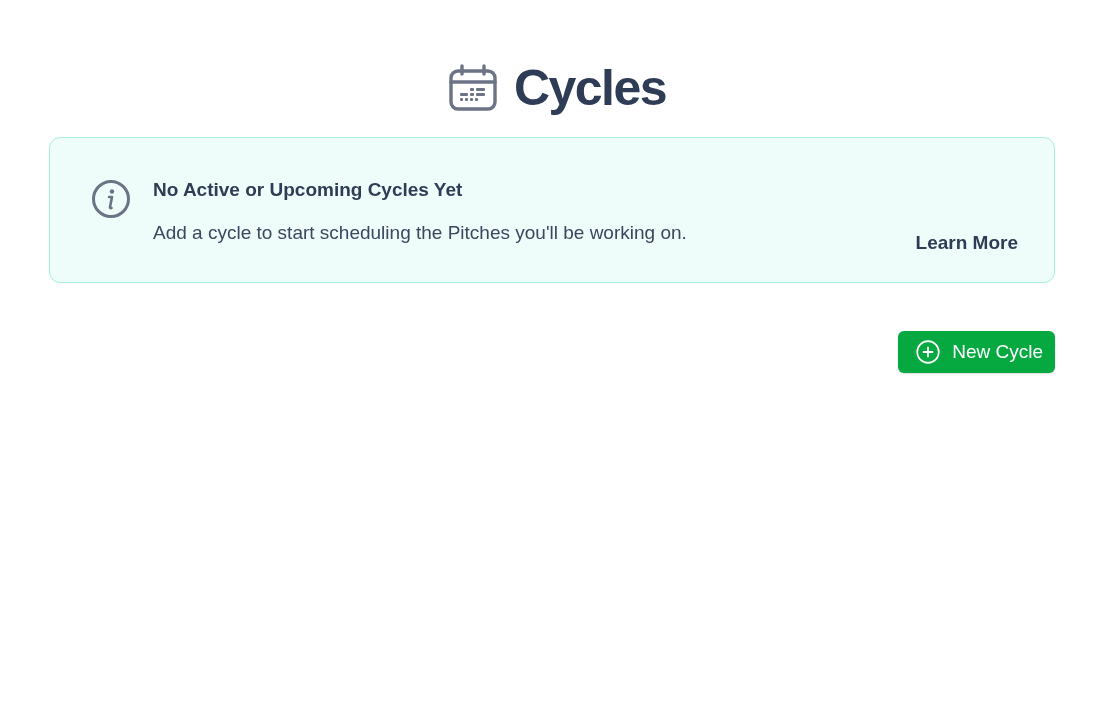  Describe the element at coordinates (420, 233) in the screenshot. I see `banner-message: Add a cycle to start scheduling the Pitches you'll be working on.` at that location.